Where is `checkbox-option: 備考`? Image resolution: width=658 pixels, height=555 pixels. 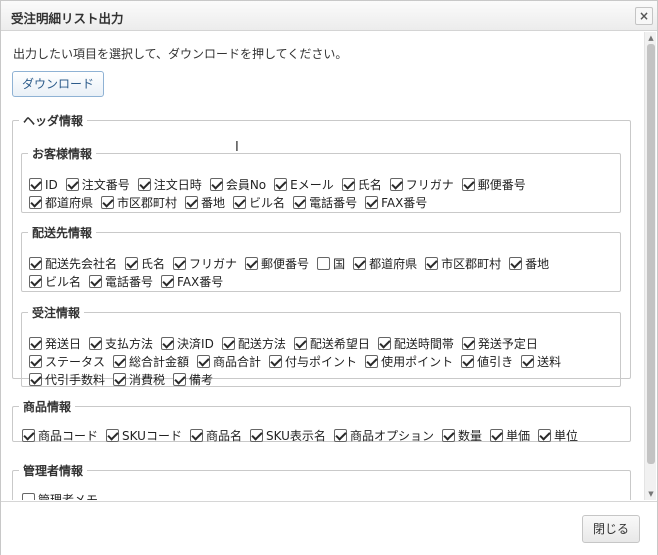 checkbox-option: 備考 is located at coordinates (193, 380).